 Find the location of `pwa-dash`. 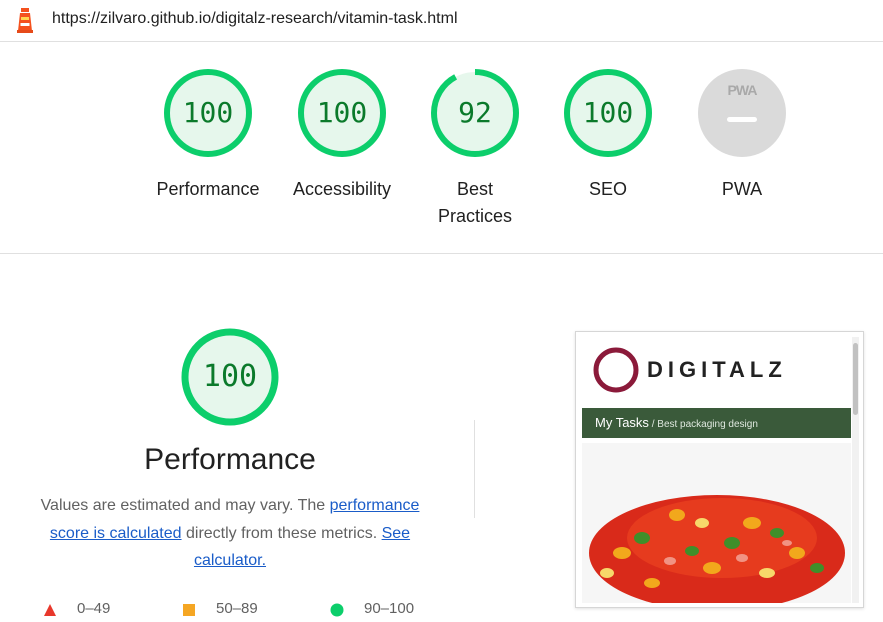

pwa-dash is located at coordinates (742, 119).